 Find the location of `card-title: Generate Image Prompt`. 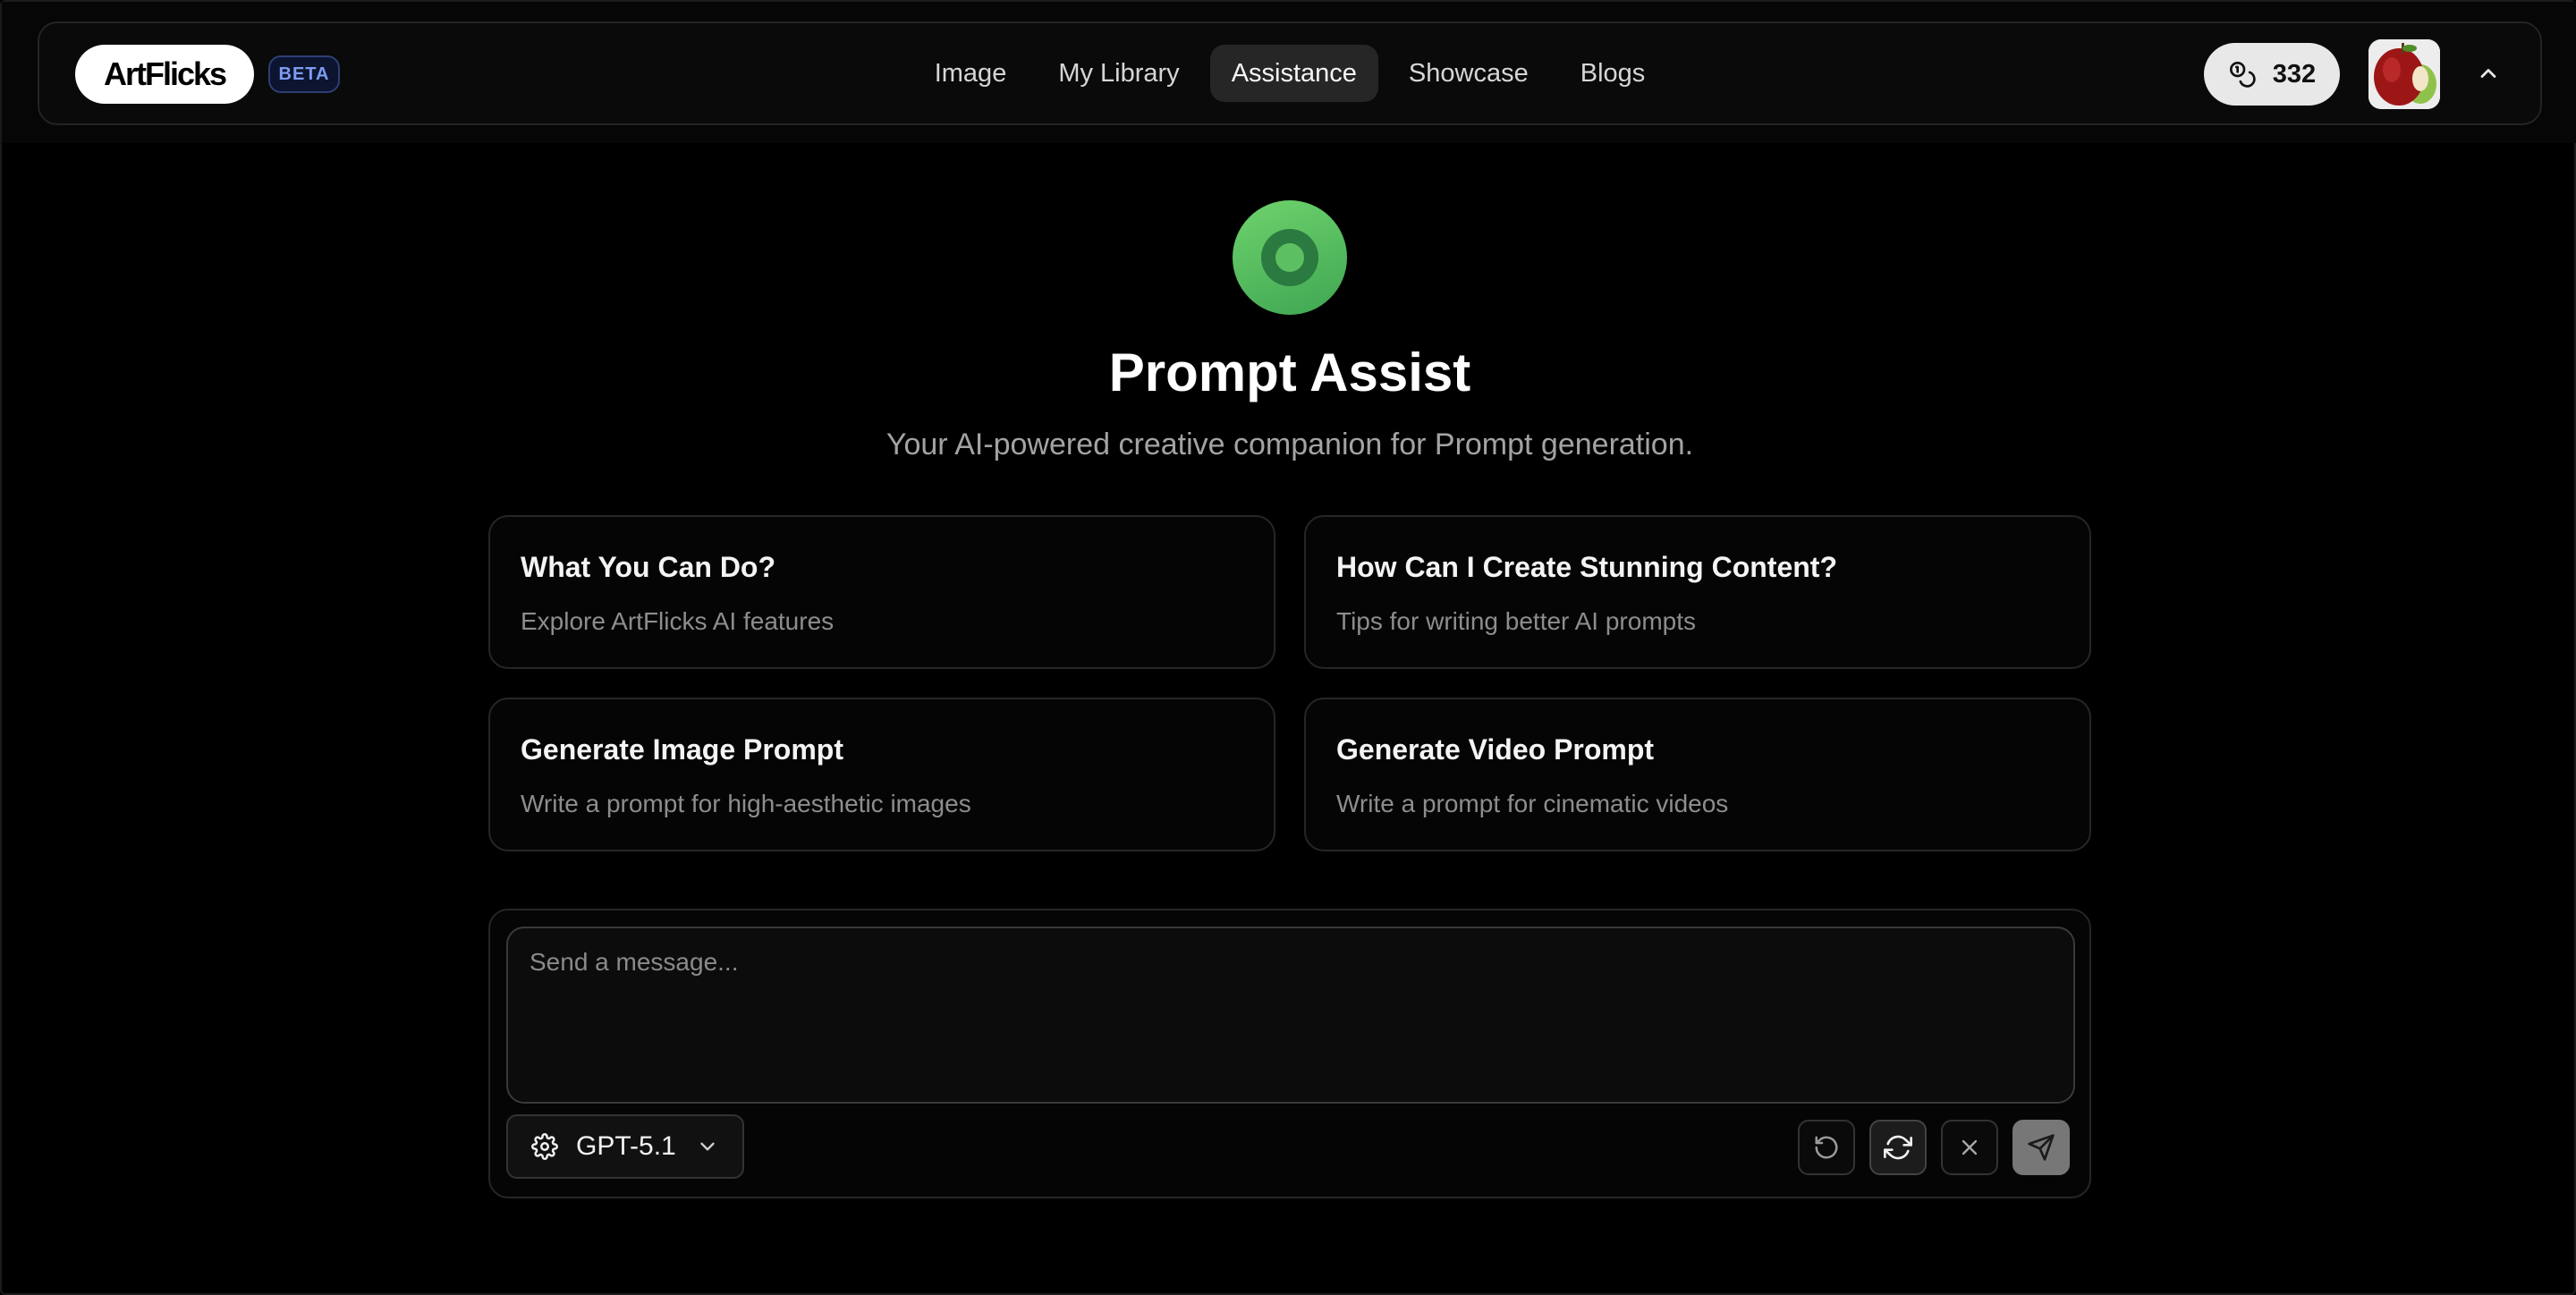

card-title: Generate Image Prompt is located at coordinates (682, 749).